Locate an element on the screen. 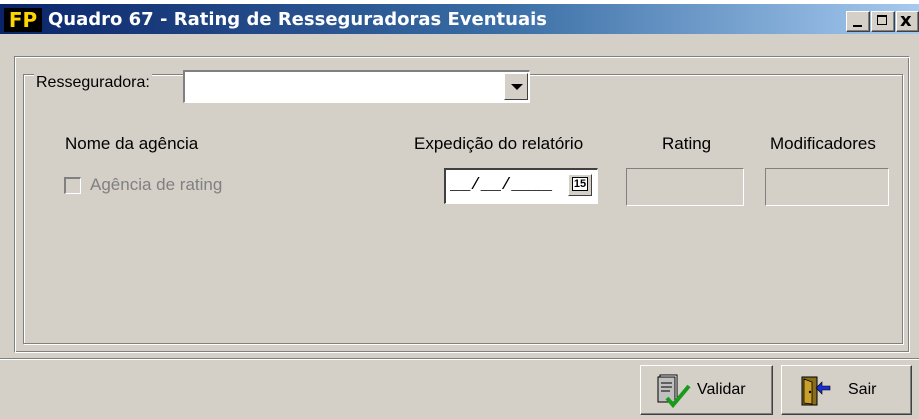  maximize-icon is located at coordinates (882, 20).